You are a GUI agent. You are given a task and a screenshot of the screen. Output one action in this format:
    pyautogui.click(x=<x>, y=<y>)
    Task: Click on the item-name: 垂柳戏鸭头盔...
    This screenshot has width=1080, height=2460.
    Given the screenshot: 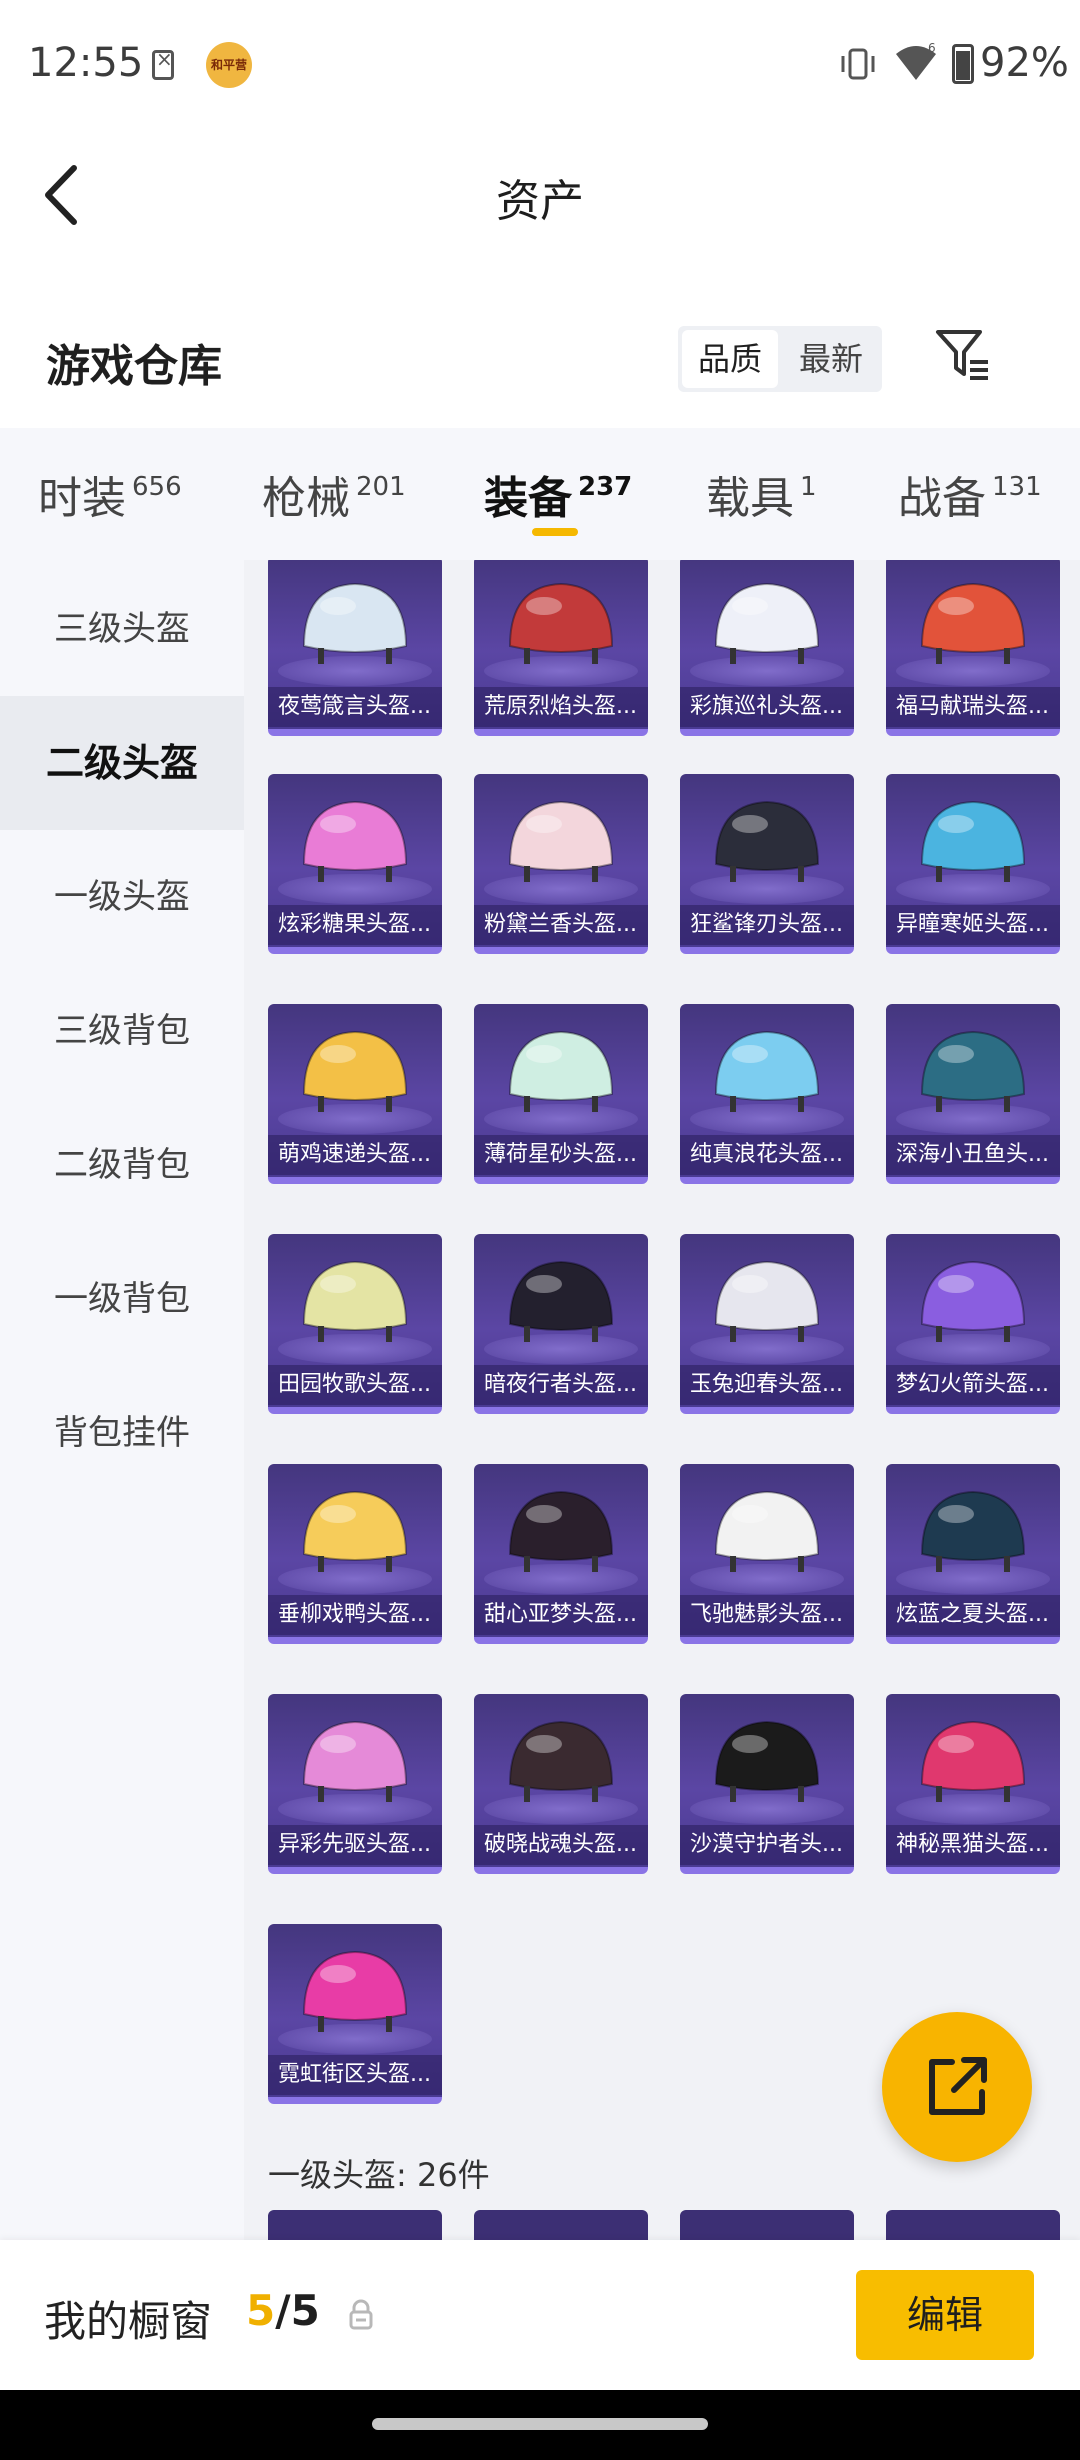 What is the action you would take?
    pyautogui.click(x=355, y=1615)
    